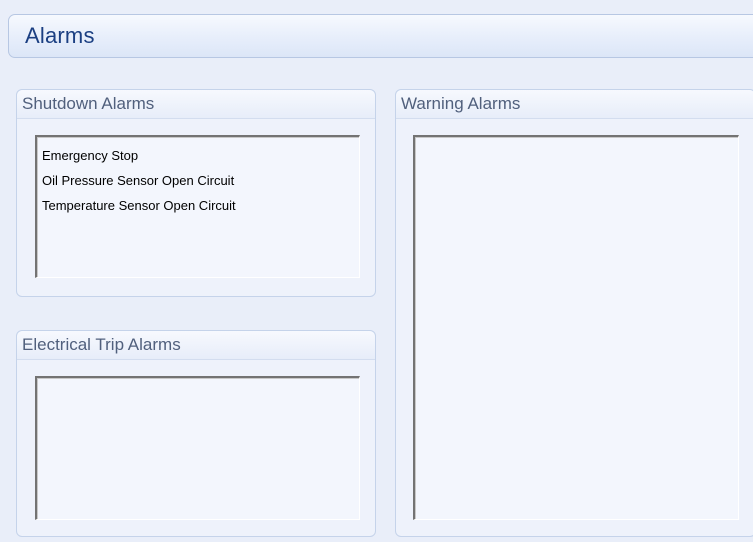 The height and width of the screenshot is (542, 753). Describe the element at coordinates (200, 180) in the screenshot. I see `list-item: Oil Pressure Sensor Open Circuit` at that location.